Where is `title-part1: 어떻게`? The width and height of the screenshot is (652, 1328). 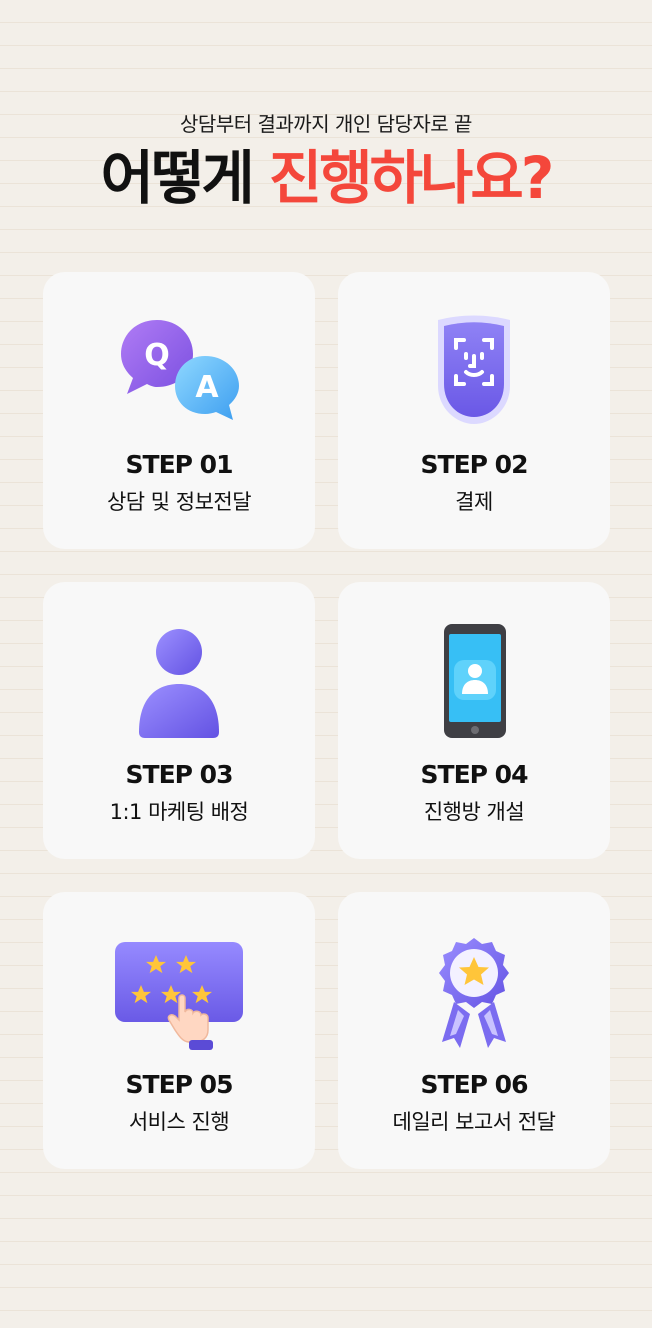 title-part1: 어떻게 is located at coordinates (177, 178).